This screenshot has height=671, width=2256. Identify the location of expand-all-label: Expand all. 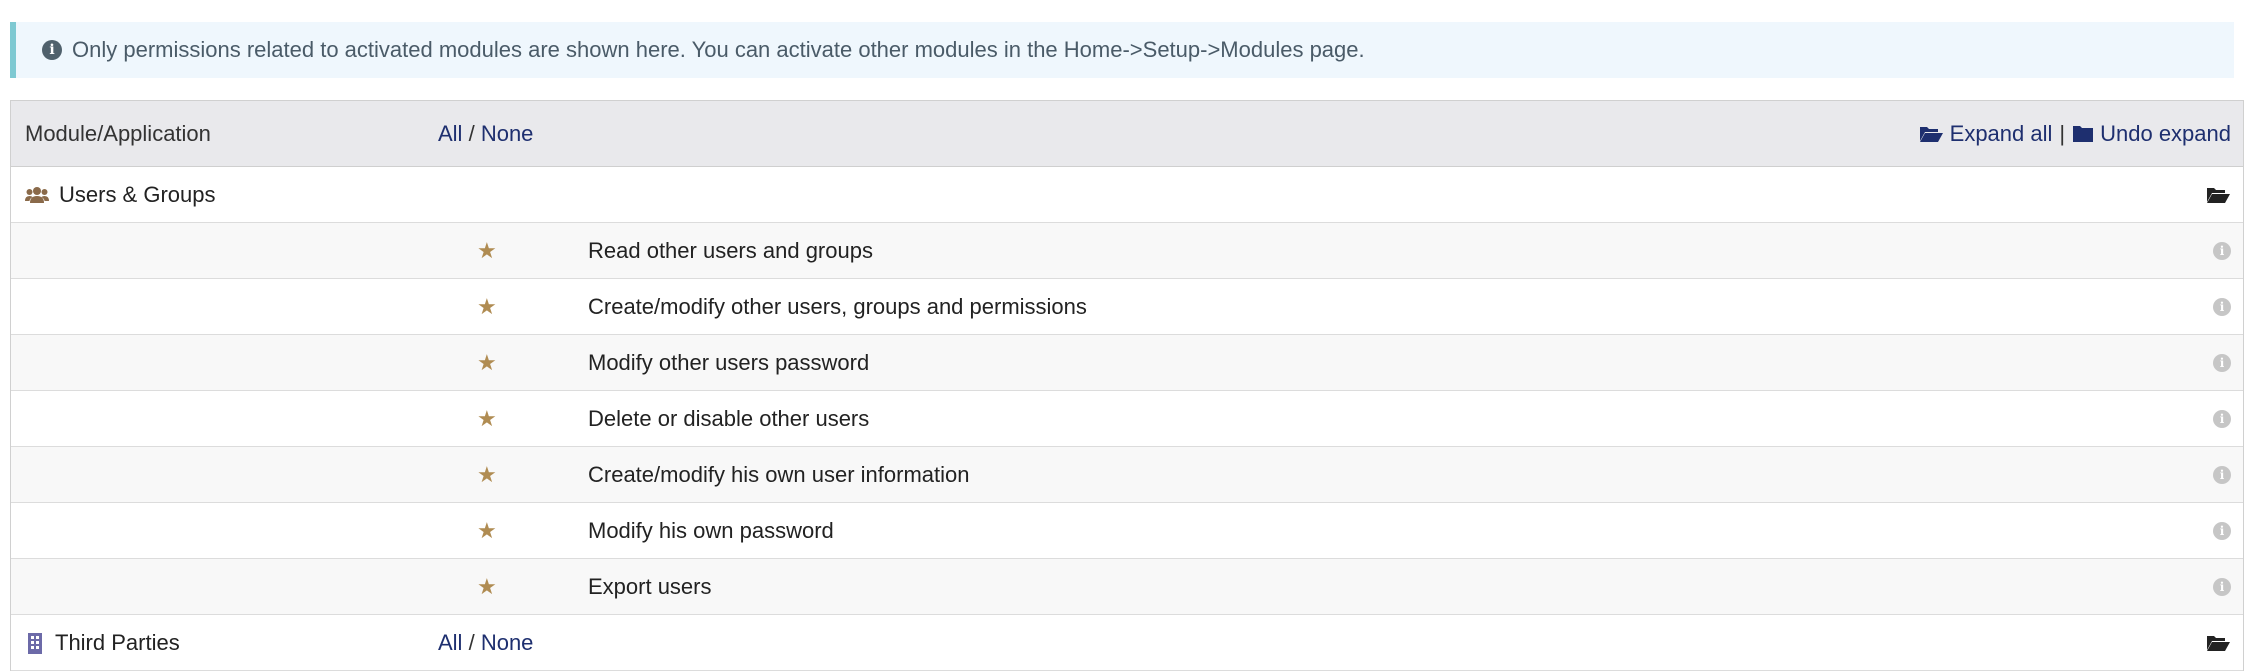
(2001, 133).